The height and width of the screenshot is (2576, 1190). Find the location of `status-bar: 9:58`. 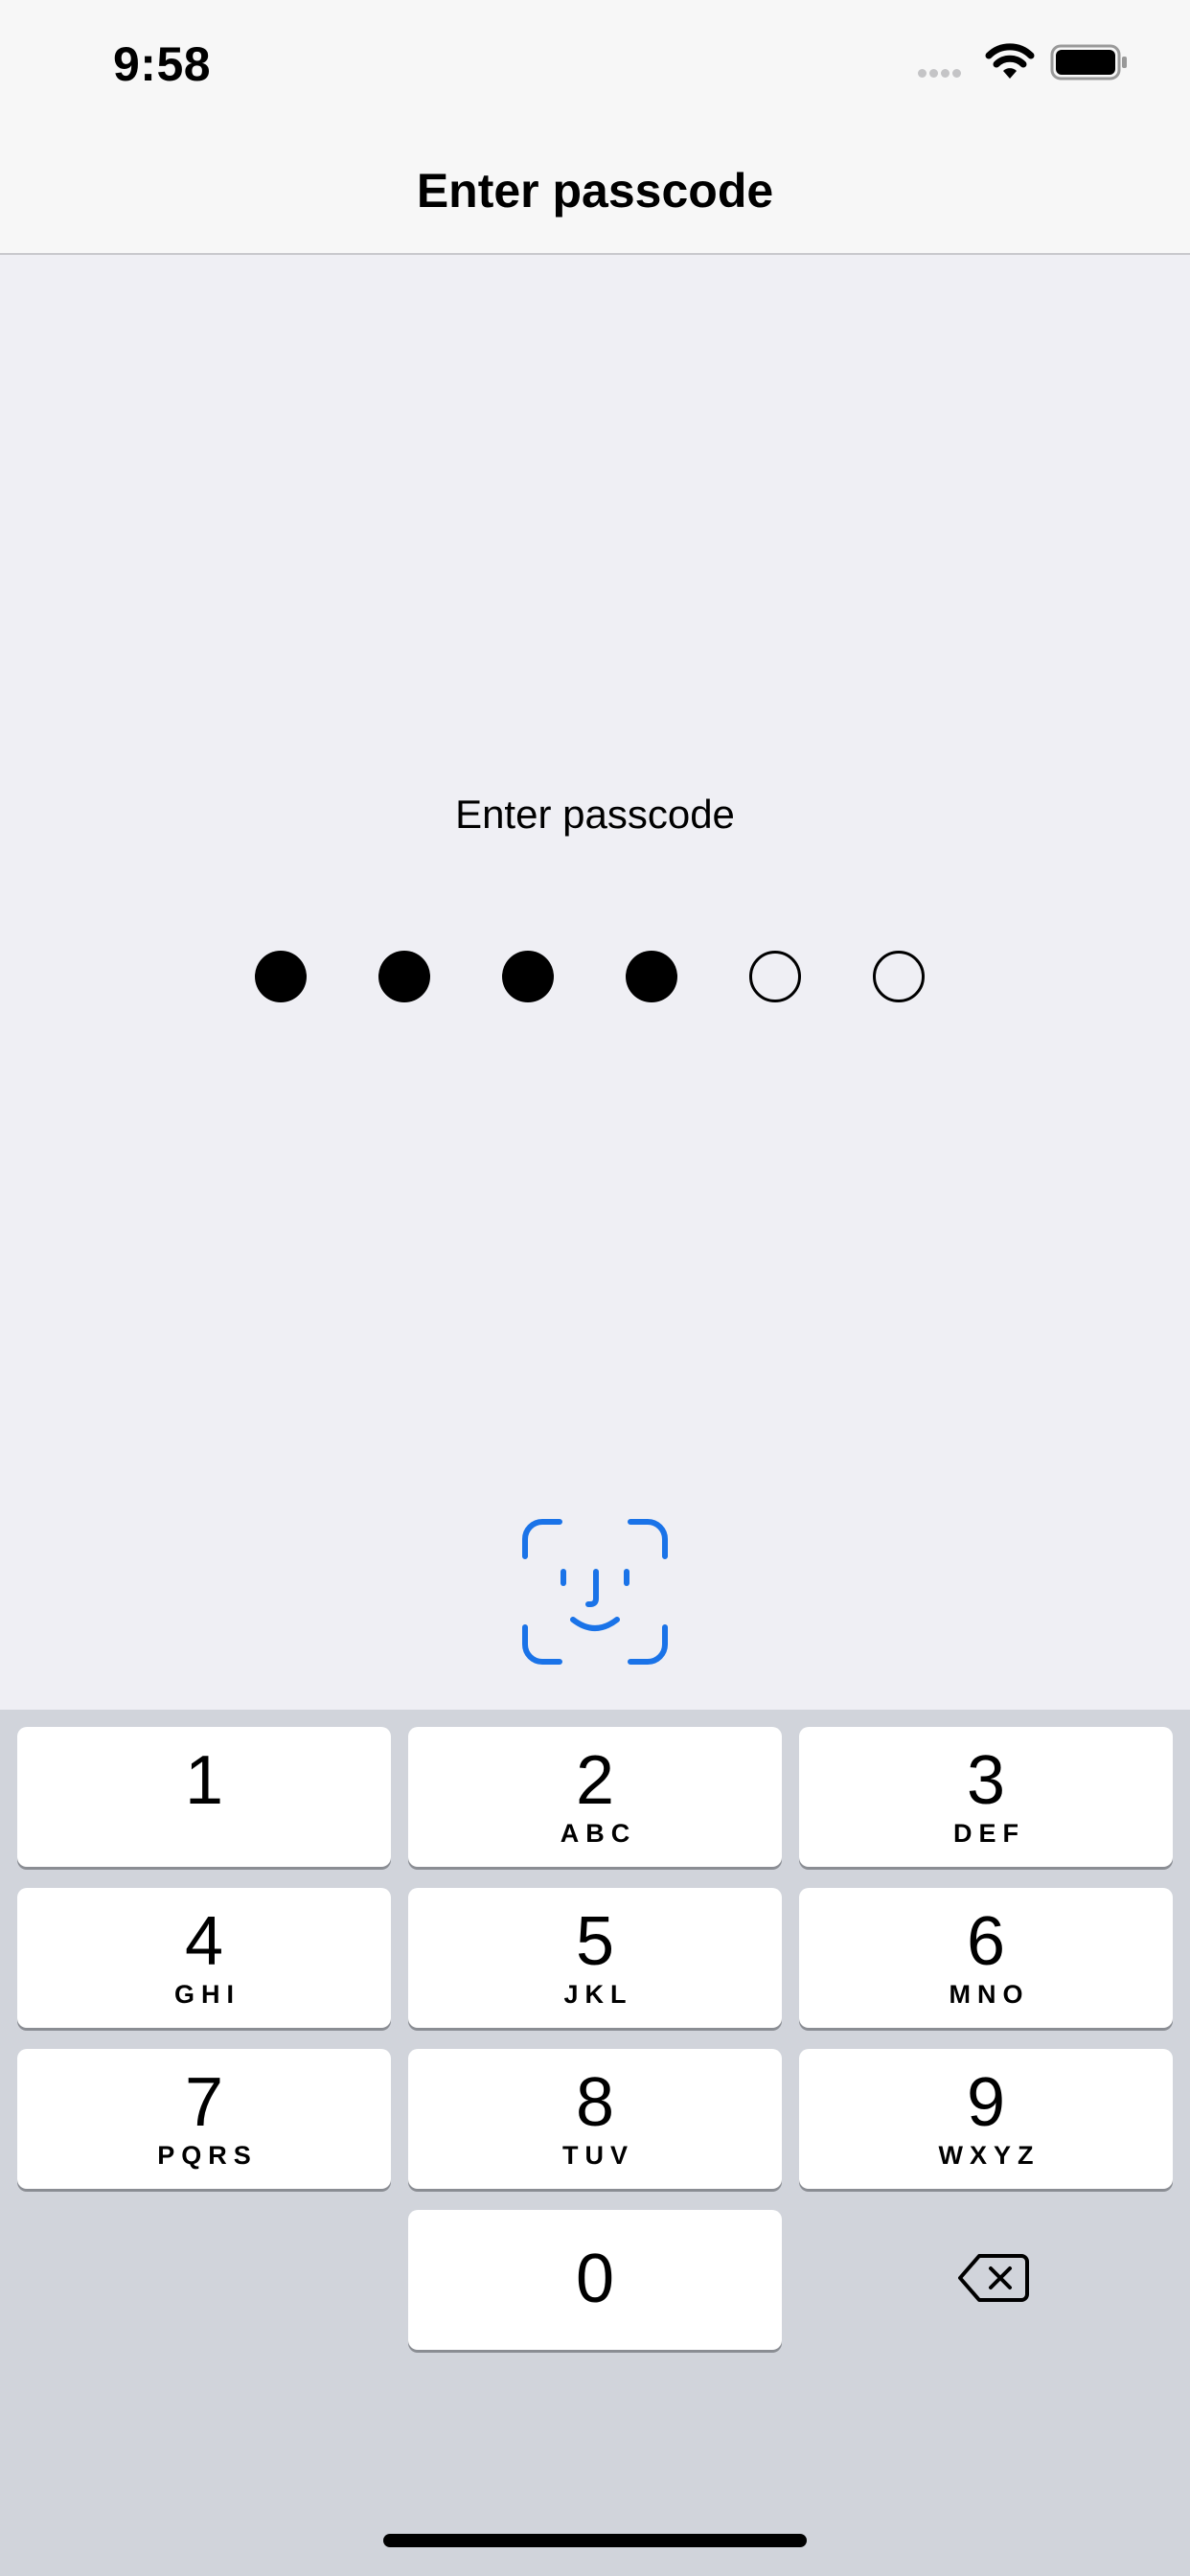

status-bar: 9:58 is located at coordinates (595, 63).